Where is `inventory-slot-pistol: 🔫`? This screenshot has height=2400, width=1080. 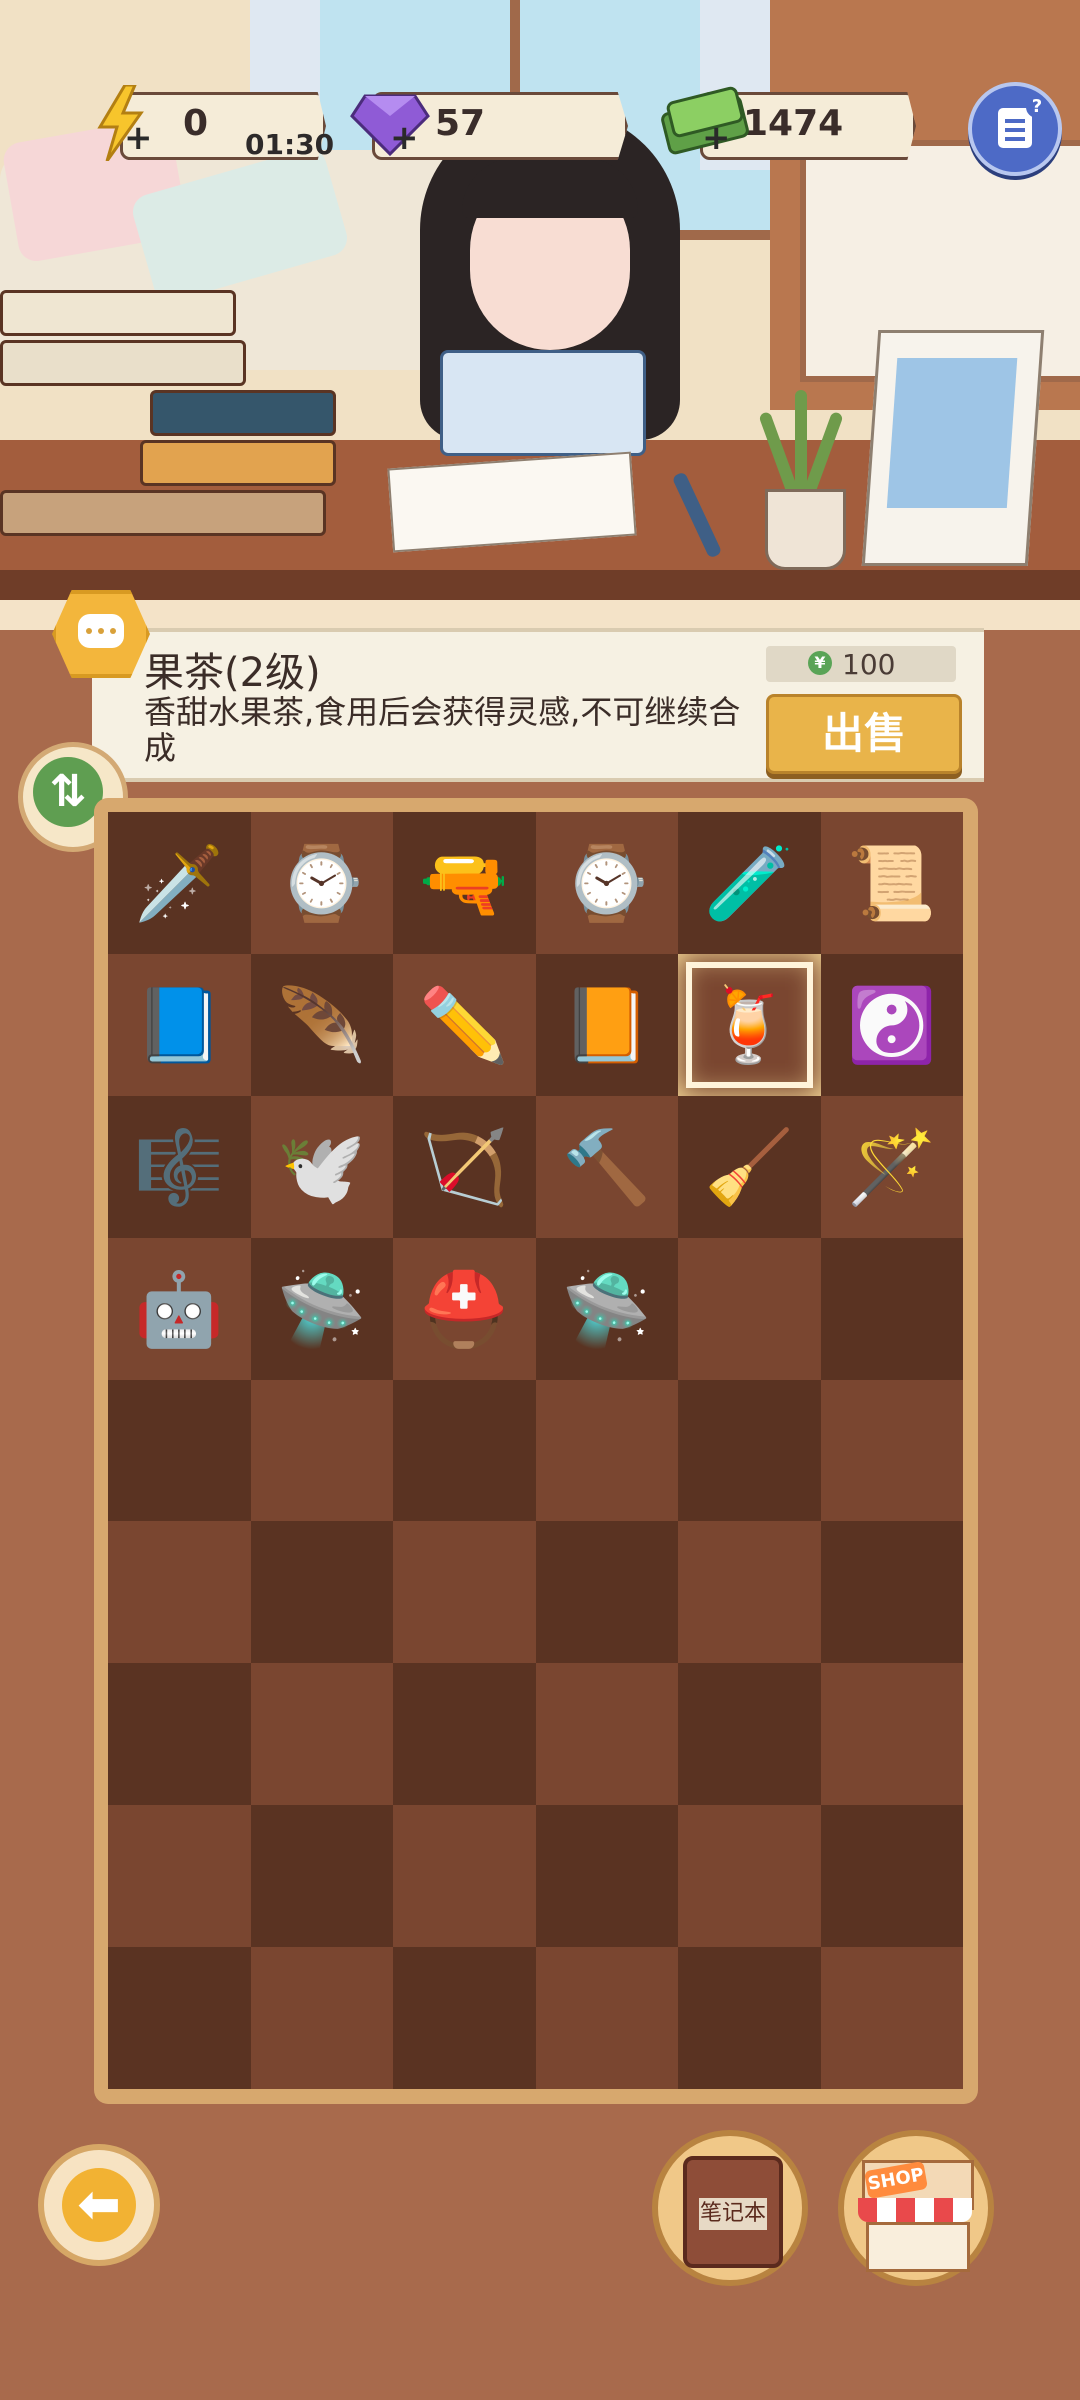
inventory-slot-pistol: 🔫 is located at coordinates (464, 883).